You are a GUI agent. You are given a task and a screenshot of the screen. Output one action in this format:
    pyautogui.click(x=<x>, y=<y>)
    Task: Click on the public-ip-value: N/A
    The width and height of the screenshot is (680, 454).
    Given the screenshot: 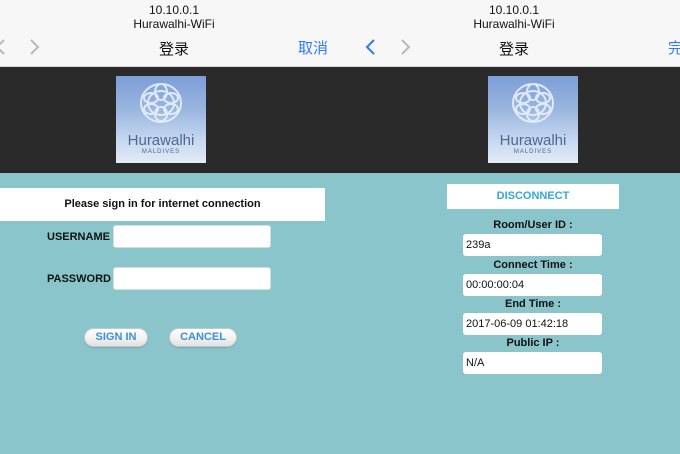 What is the action you would take?
    pyautogui.click(x=532, y=363)
    